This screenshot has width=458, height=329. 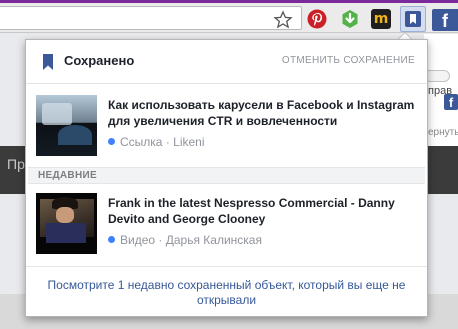 What do you see at coordinates (226, 62) in the screenshot?
I see `popup-header: Сохранено ОТМЕНИТЬ СОХРАНЕНИЕ` at bounding box center [226, 62].